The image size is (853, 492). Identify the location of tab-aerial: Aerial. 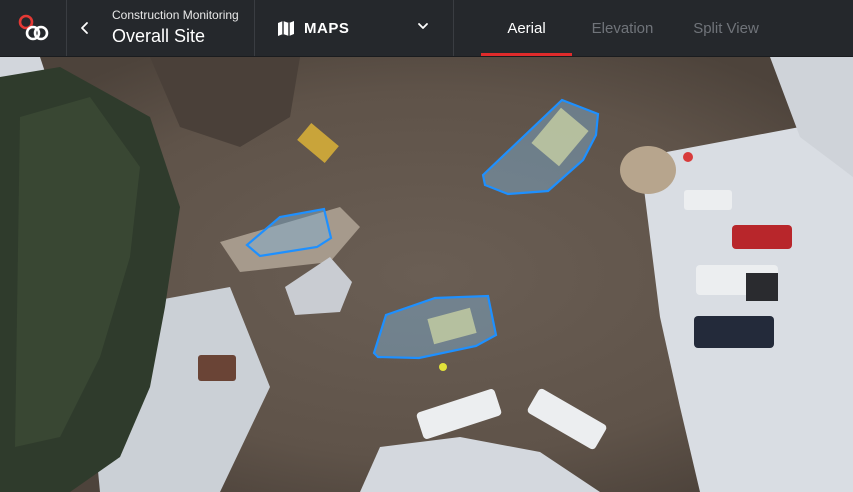
(526, 28).